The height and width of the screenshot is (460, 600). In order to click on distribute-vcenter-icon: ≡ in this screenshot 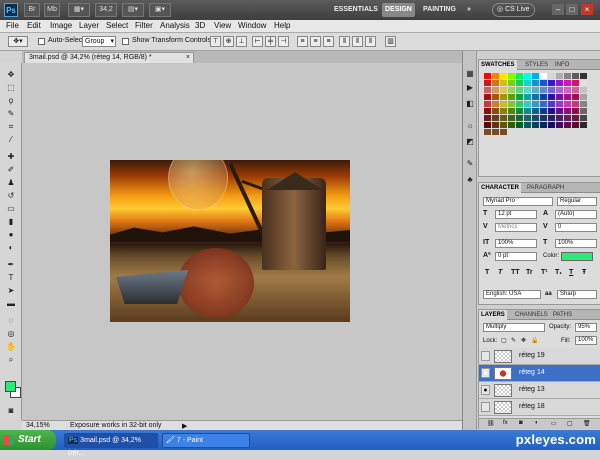, I will do `click(315, 41)`.